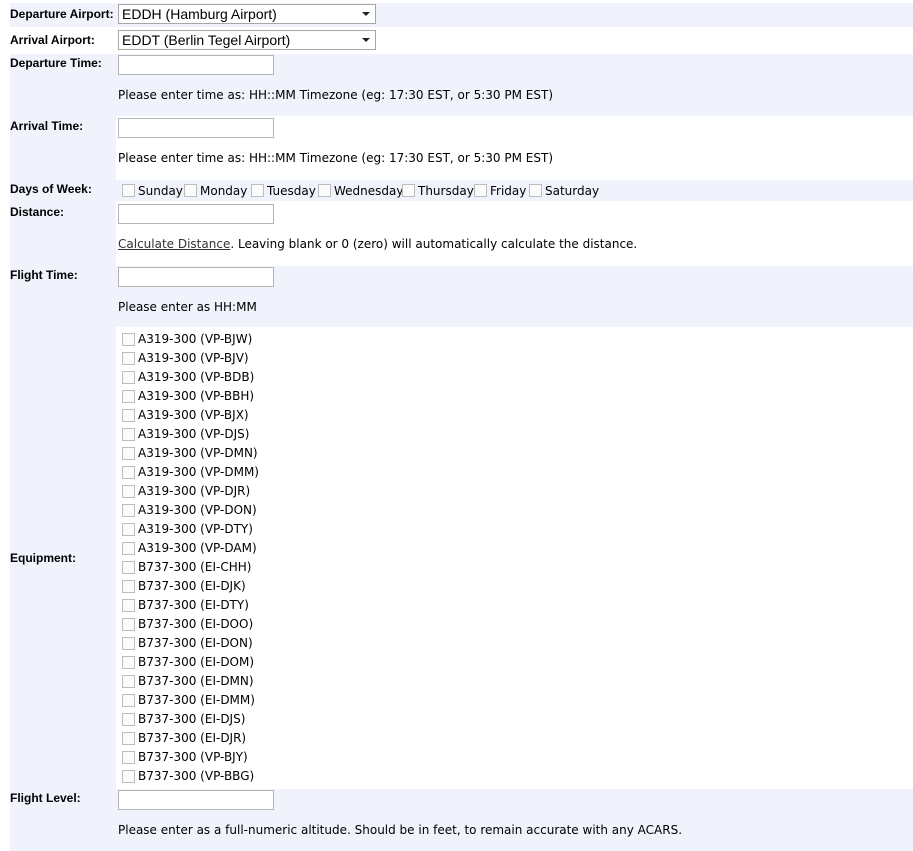  I want to click on departure-airport-label: Departure Airport:, so click(62, 14).